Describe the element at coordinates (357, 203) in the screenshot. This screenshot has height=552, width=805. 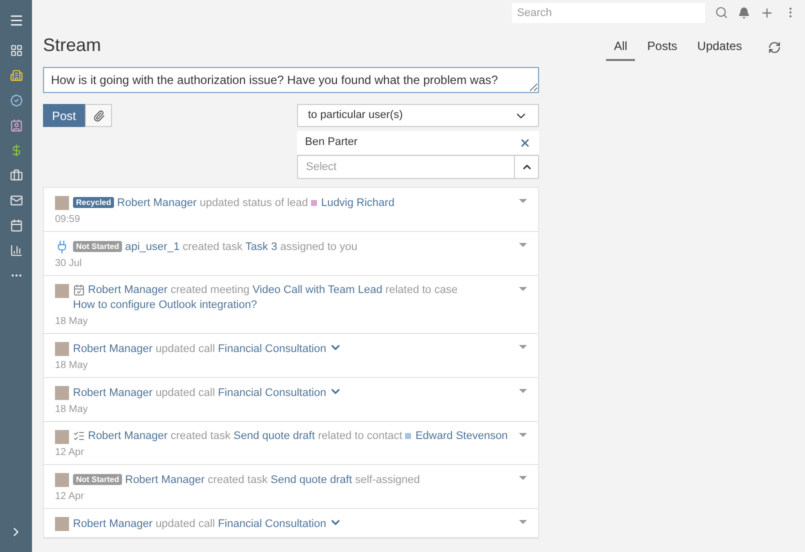
I see `entity-link: Ludvig Richard` at that location.